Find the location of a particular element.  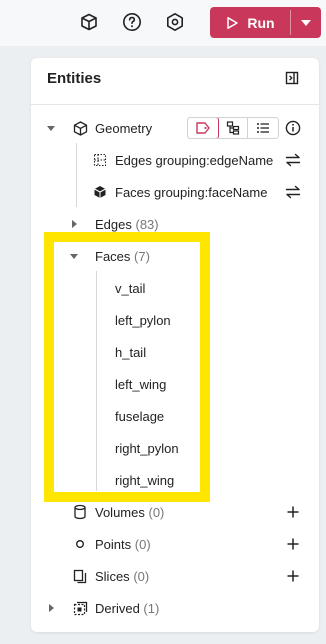

run-label: Run is located at coordinates (261, 22).